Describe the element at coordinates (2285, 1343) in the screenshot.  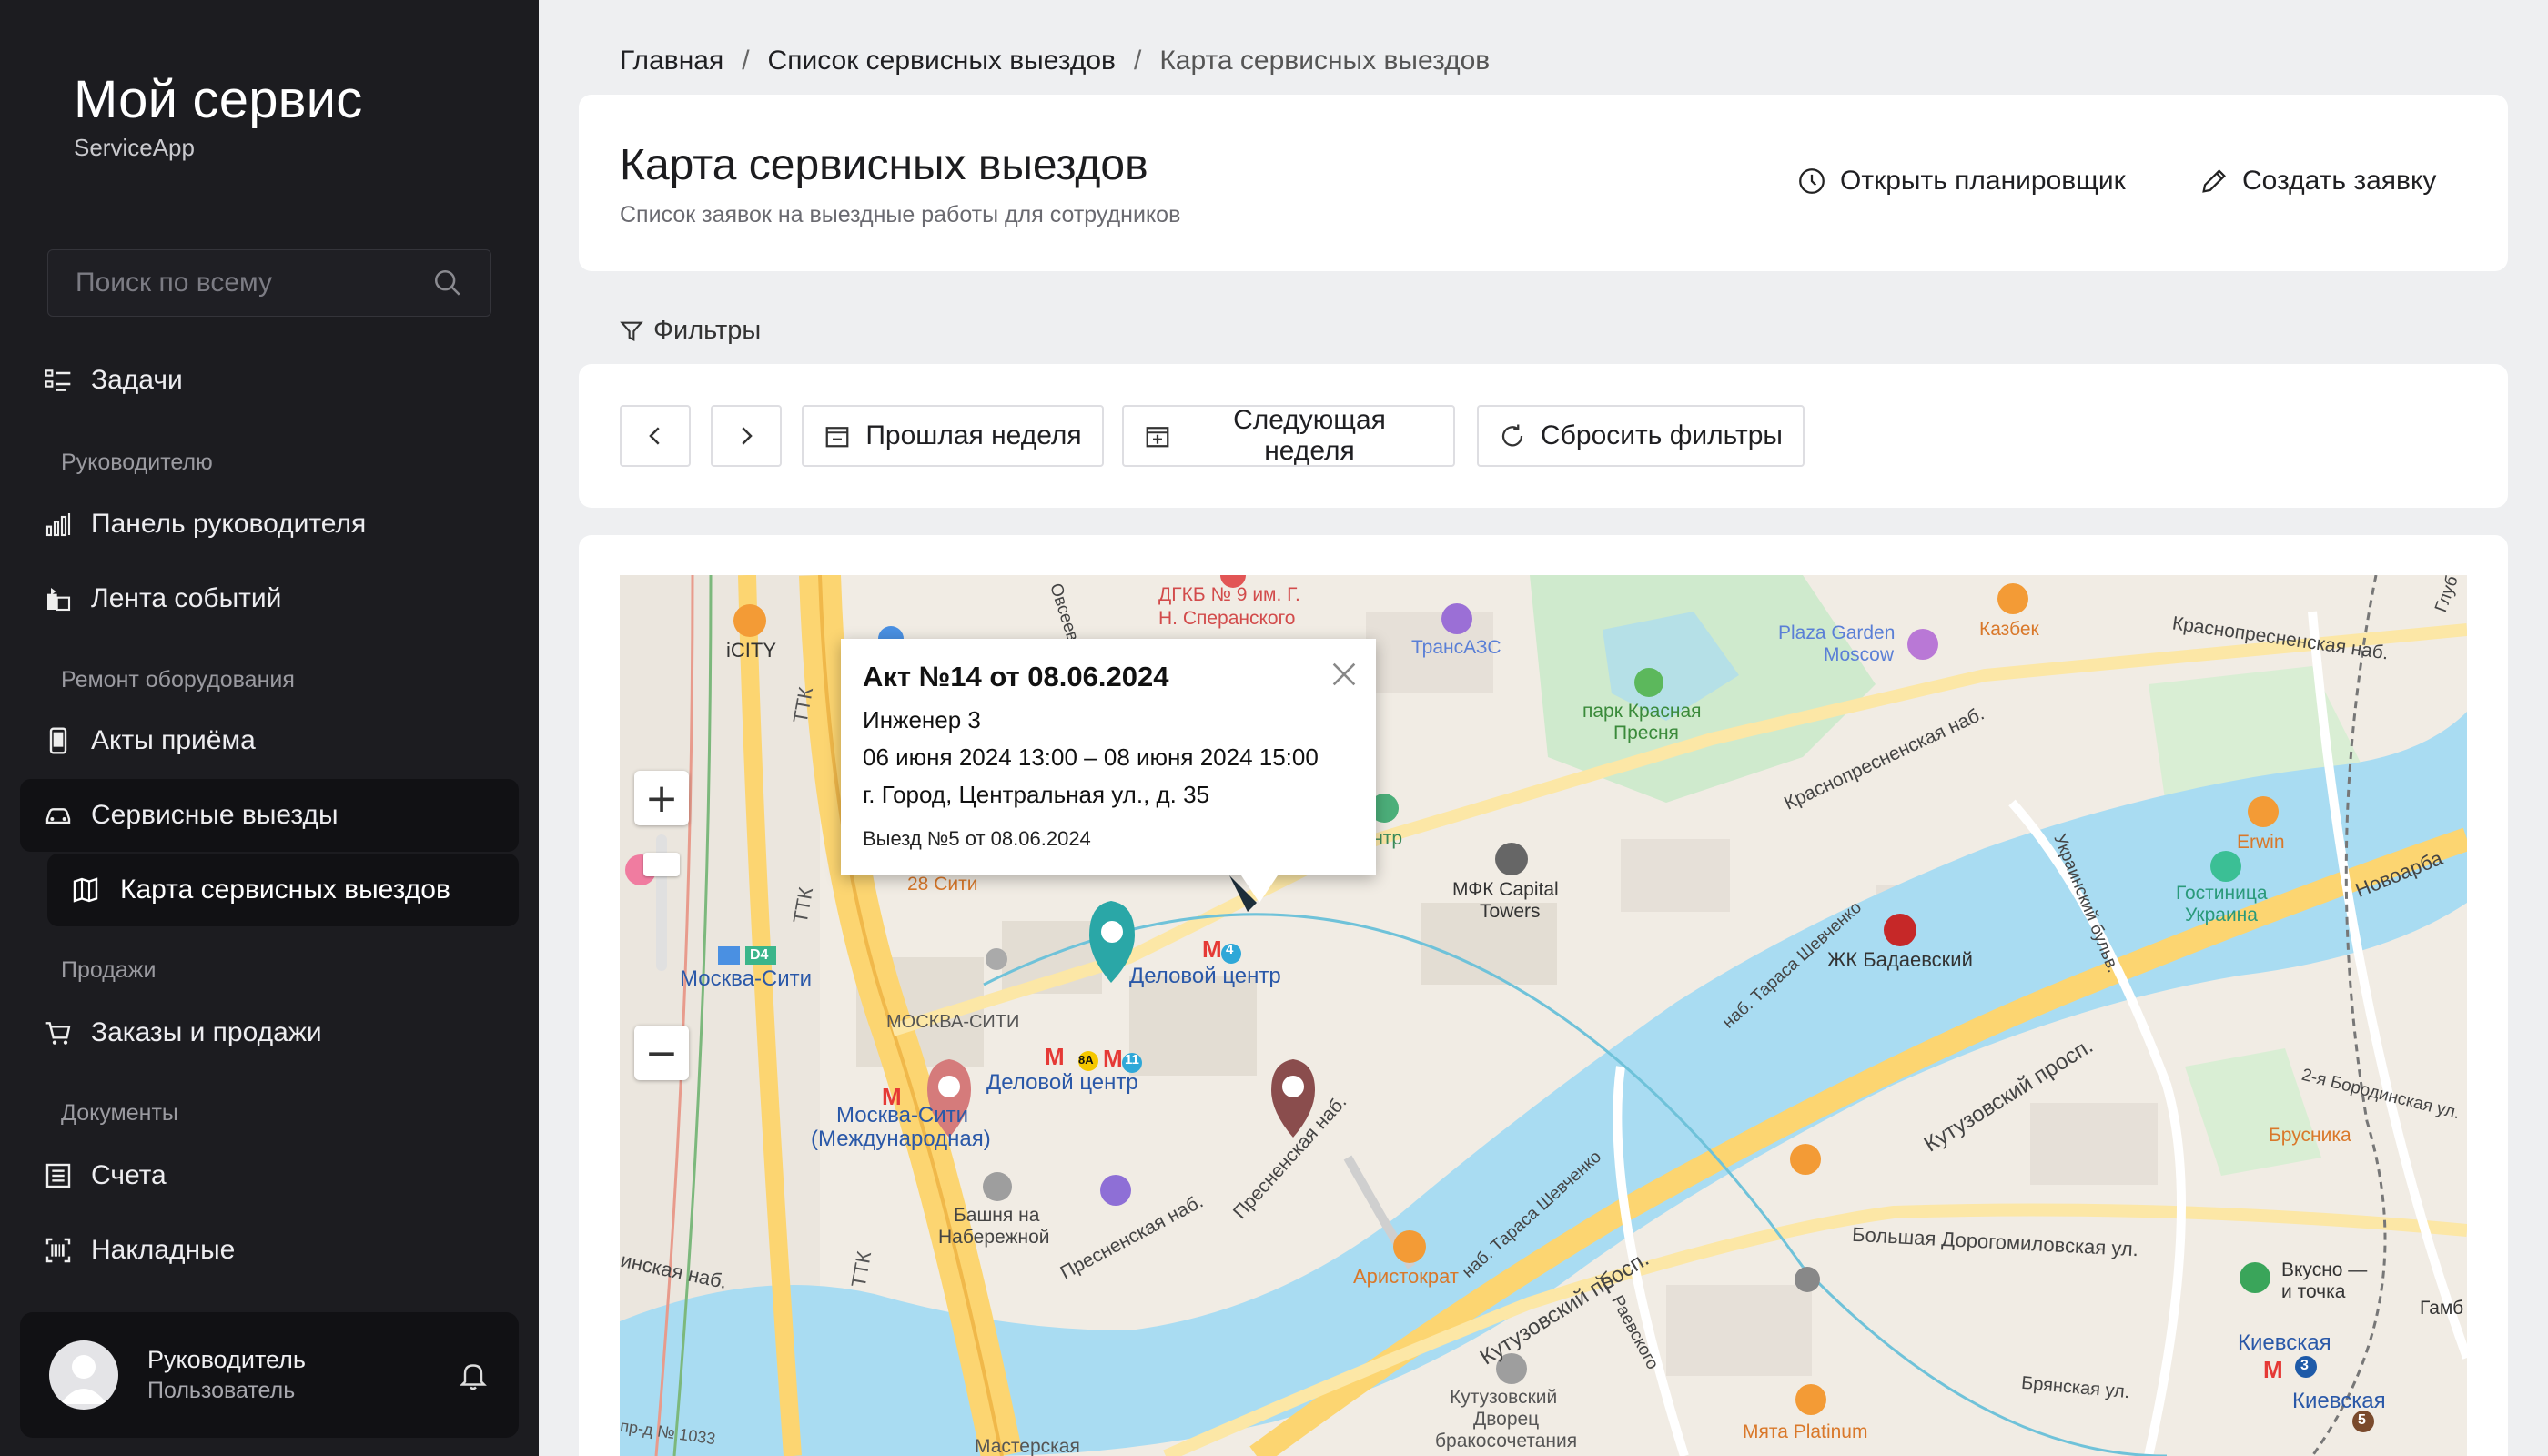
I see `map-label-kievskaya: Киевская` at that location.